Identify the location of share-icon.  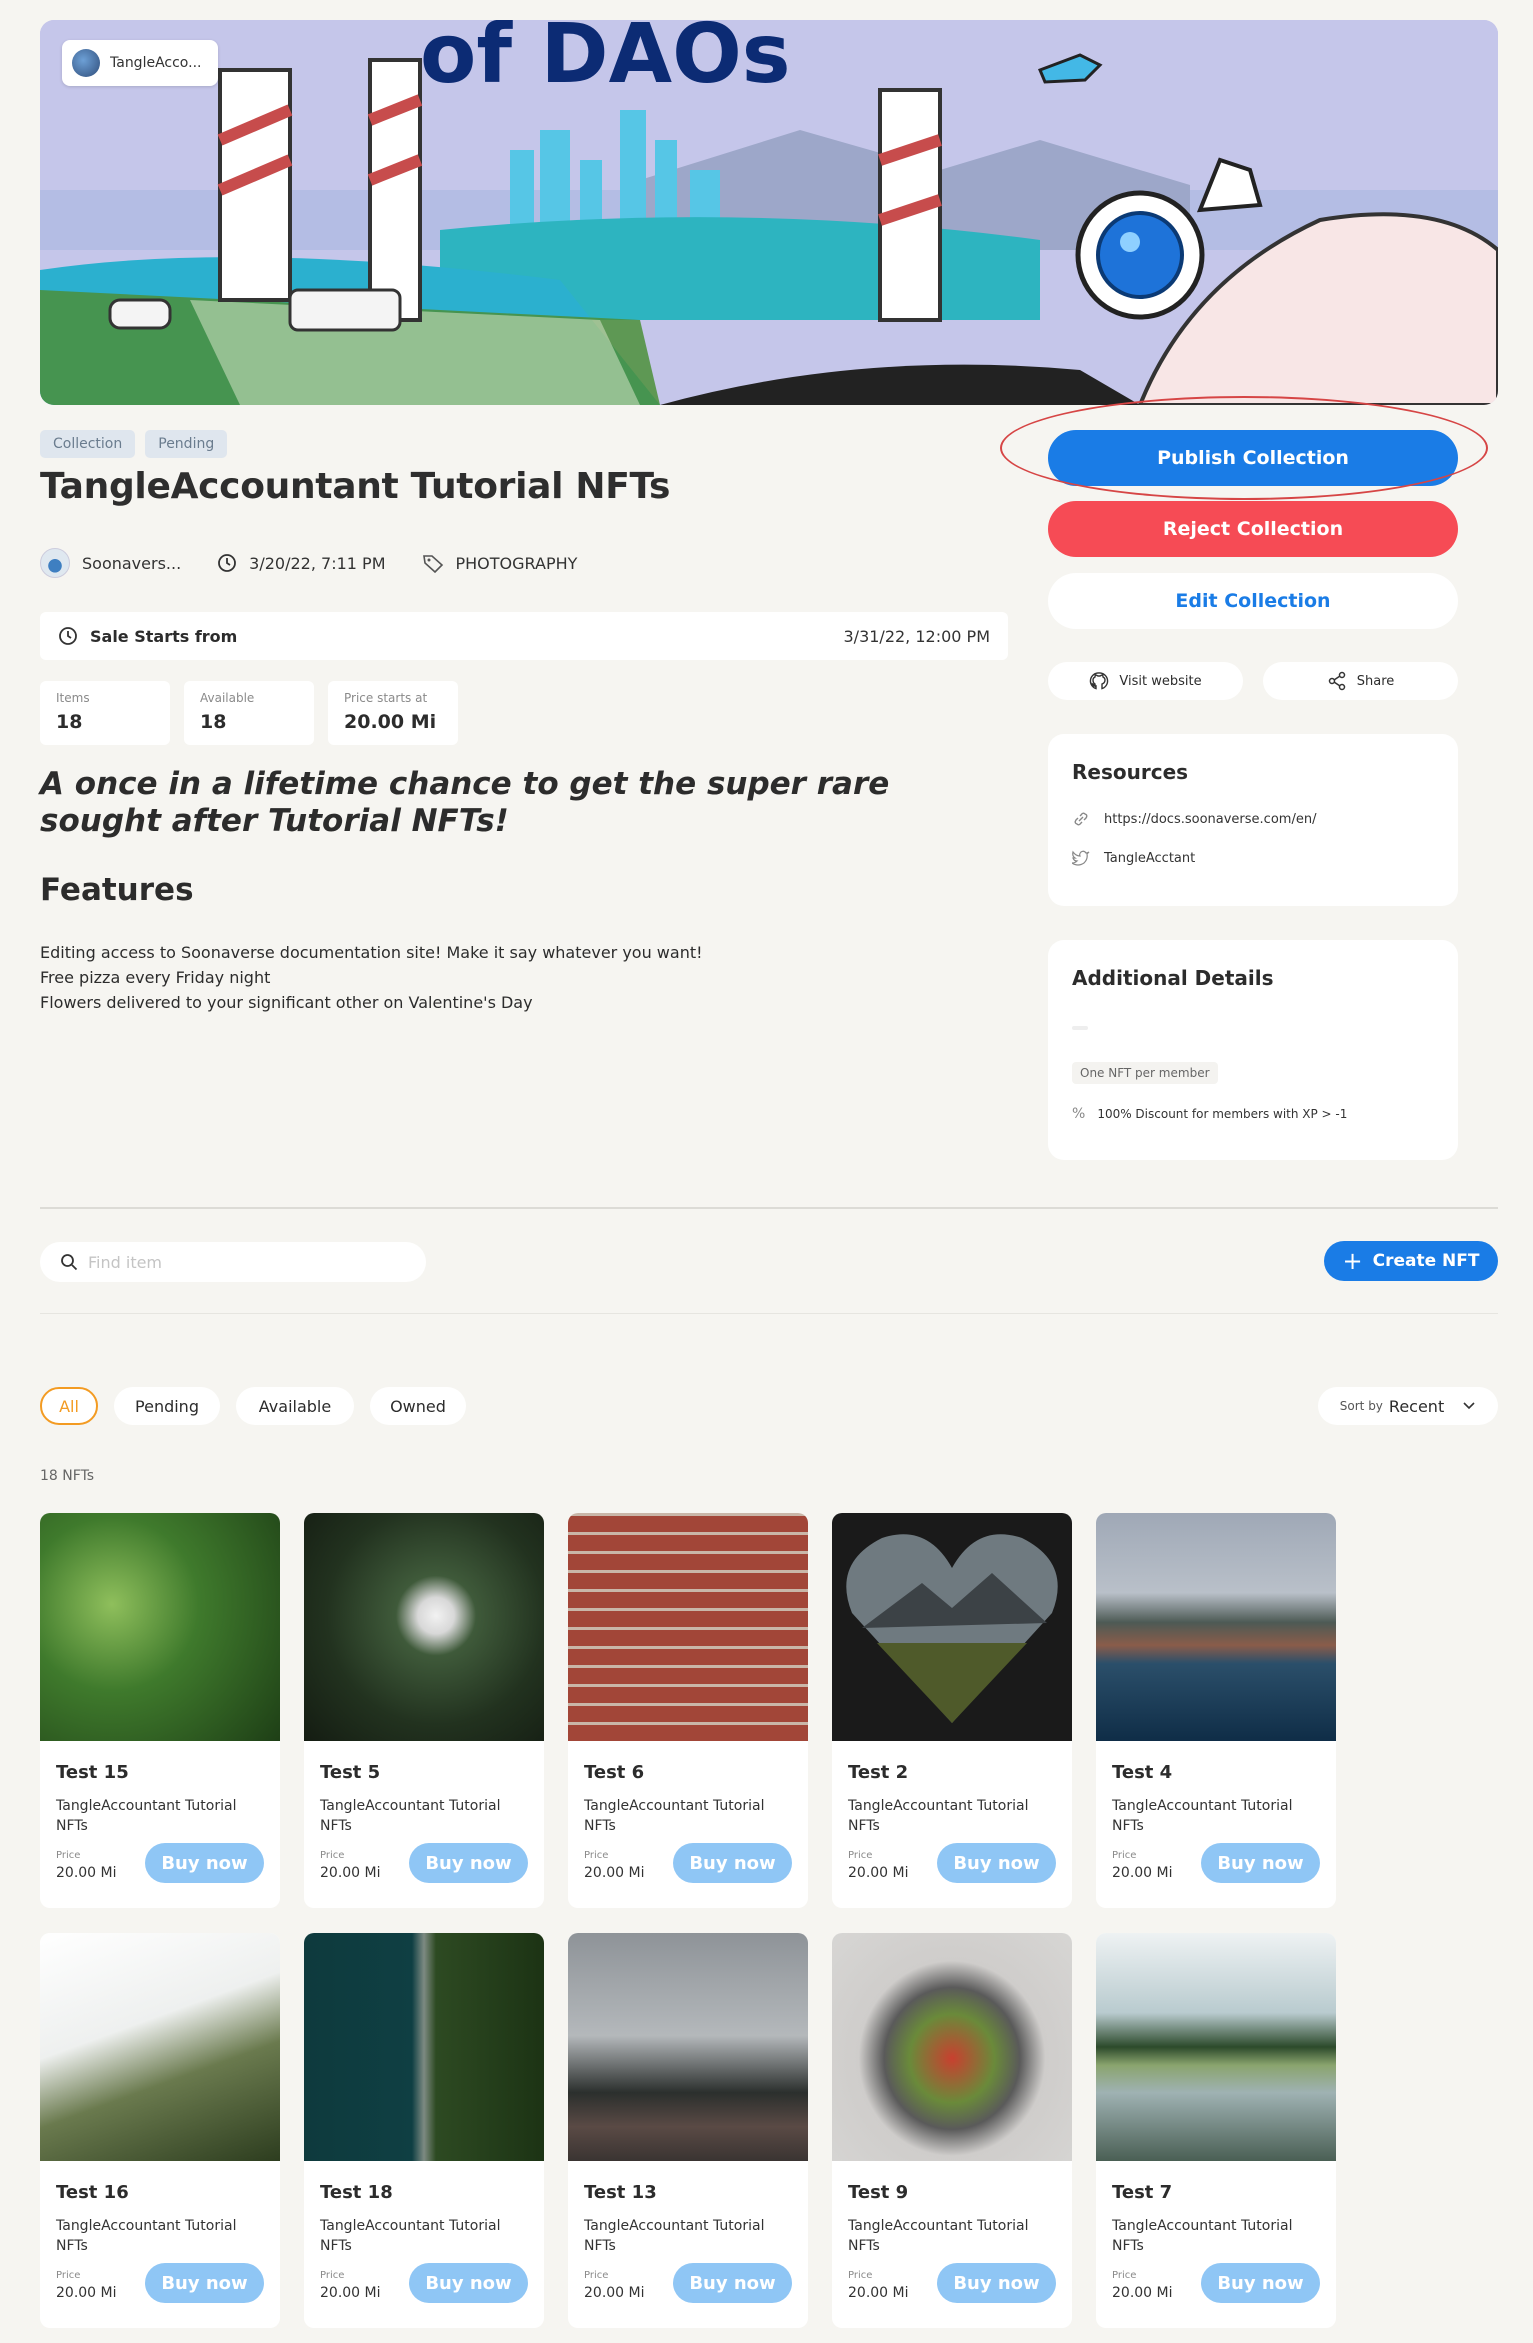
(1336, 681).